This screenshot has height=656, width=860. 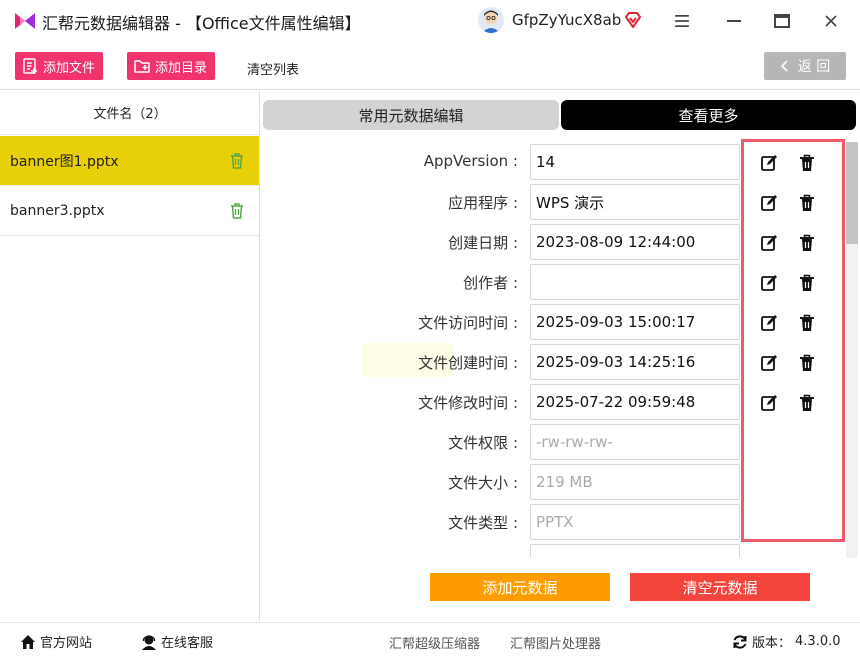 I want to click on field-label: 创作者 :, so click(x=490, y=283).